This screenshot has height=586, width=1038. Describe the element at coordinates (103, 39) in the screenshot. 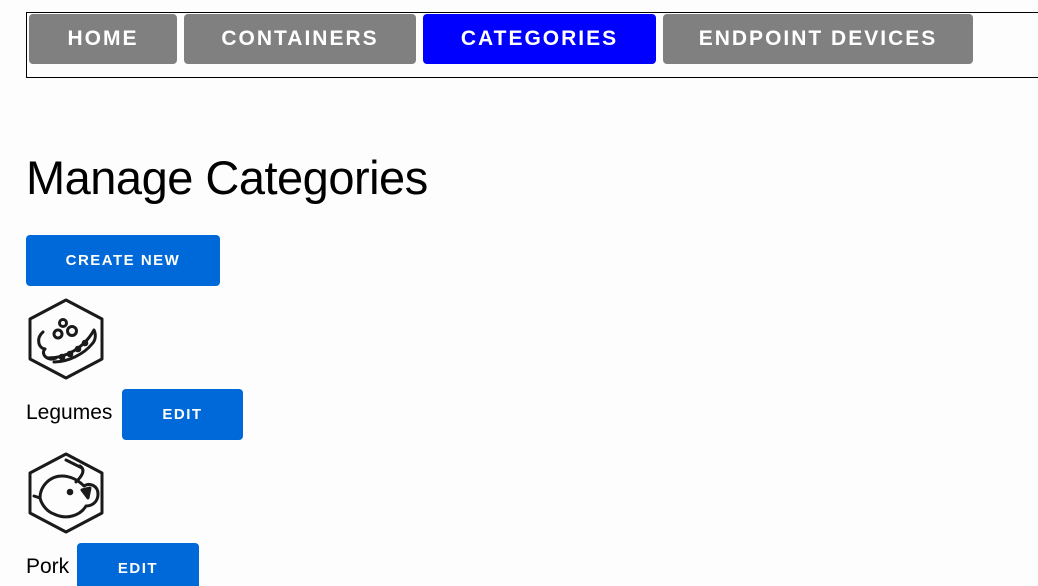

I see `nav-home-button: HOME` at that location.